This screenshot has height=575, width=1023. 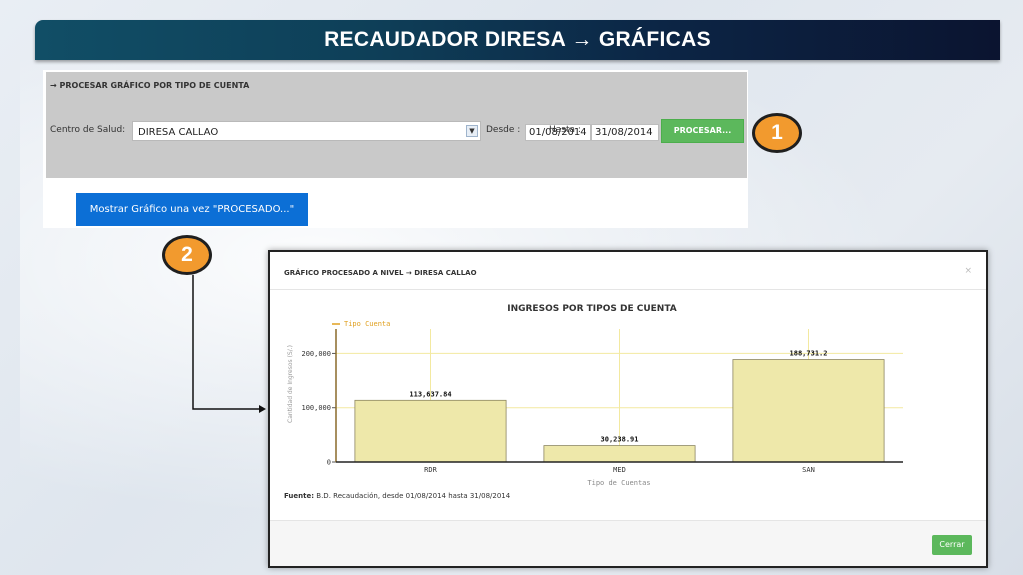 What do you see at coordinates (628, 543) in the screenshot?
I see `modal-footer: Cerrar` at bounding box center [628, 543].